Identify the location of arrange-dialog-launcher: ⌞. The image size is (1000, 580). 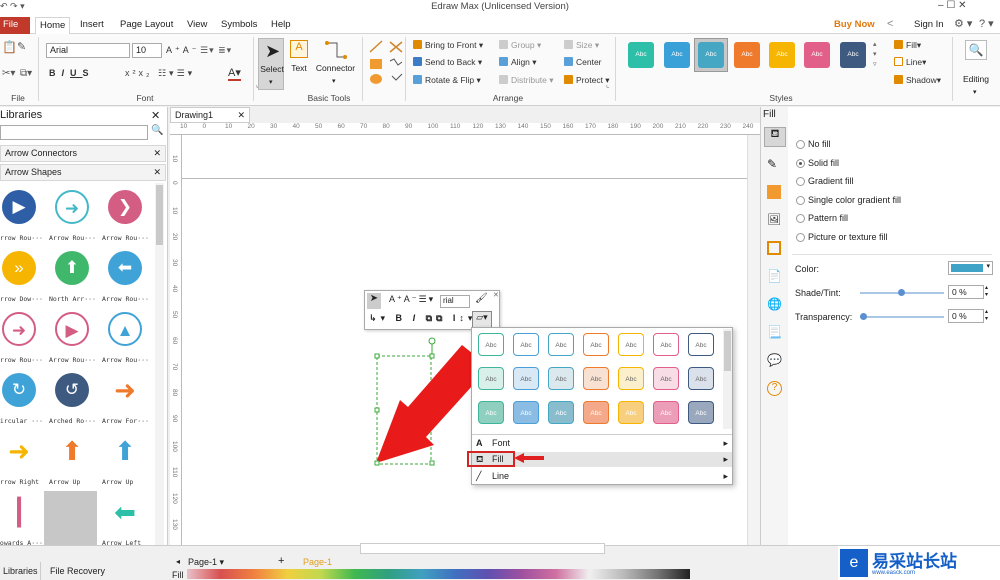
(608, 84).